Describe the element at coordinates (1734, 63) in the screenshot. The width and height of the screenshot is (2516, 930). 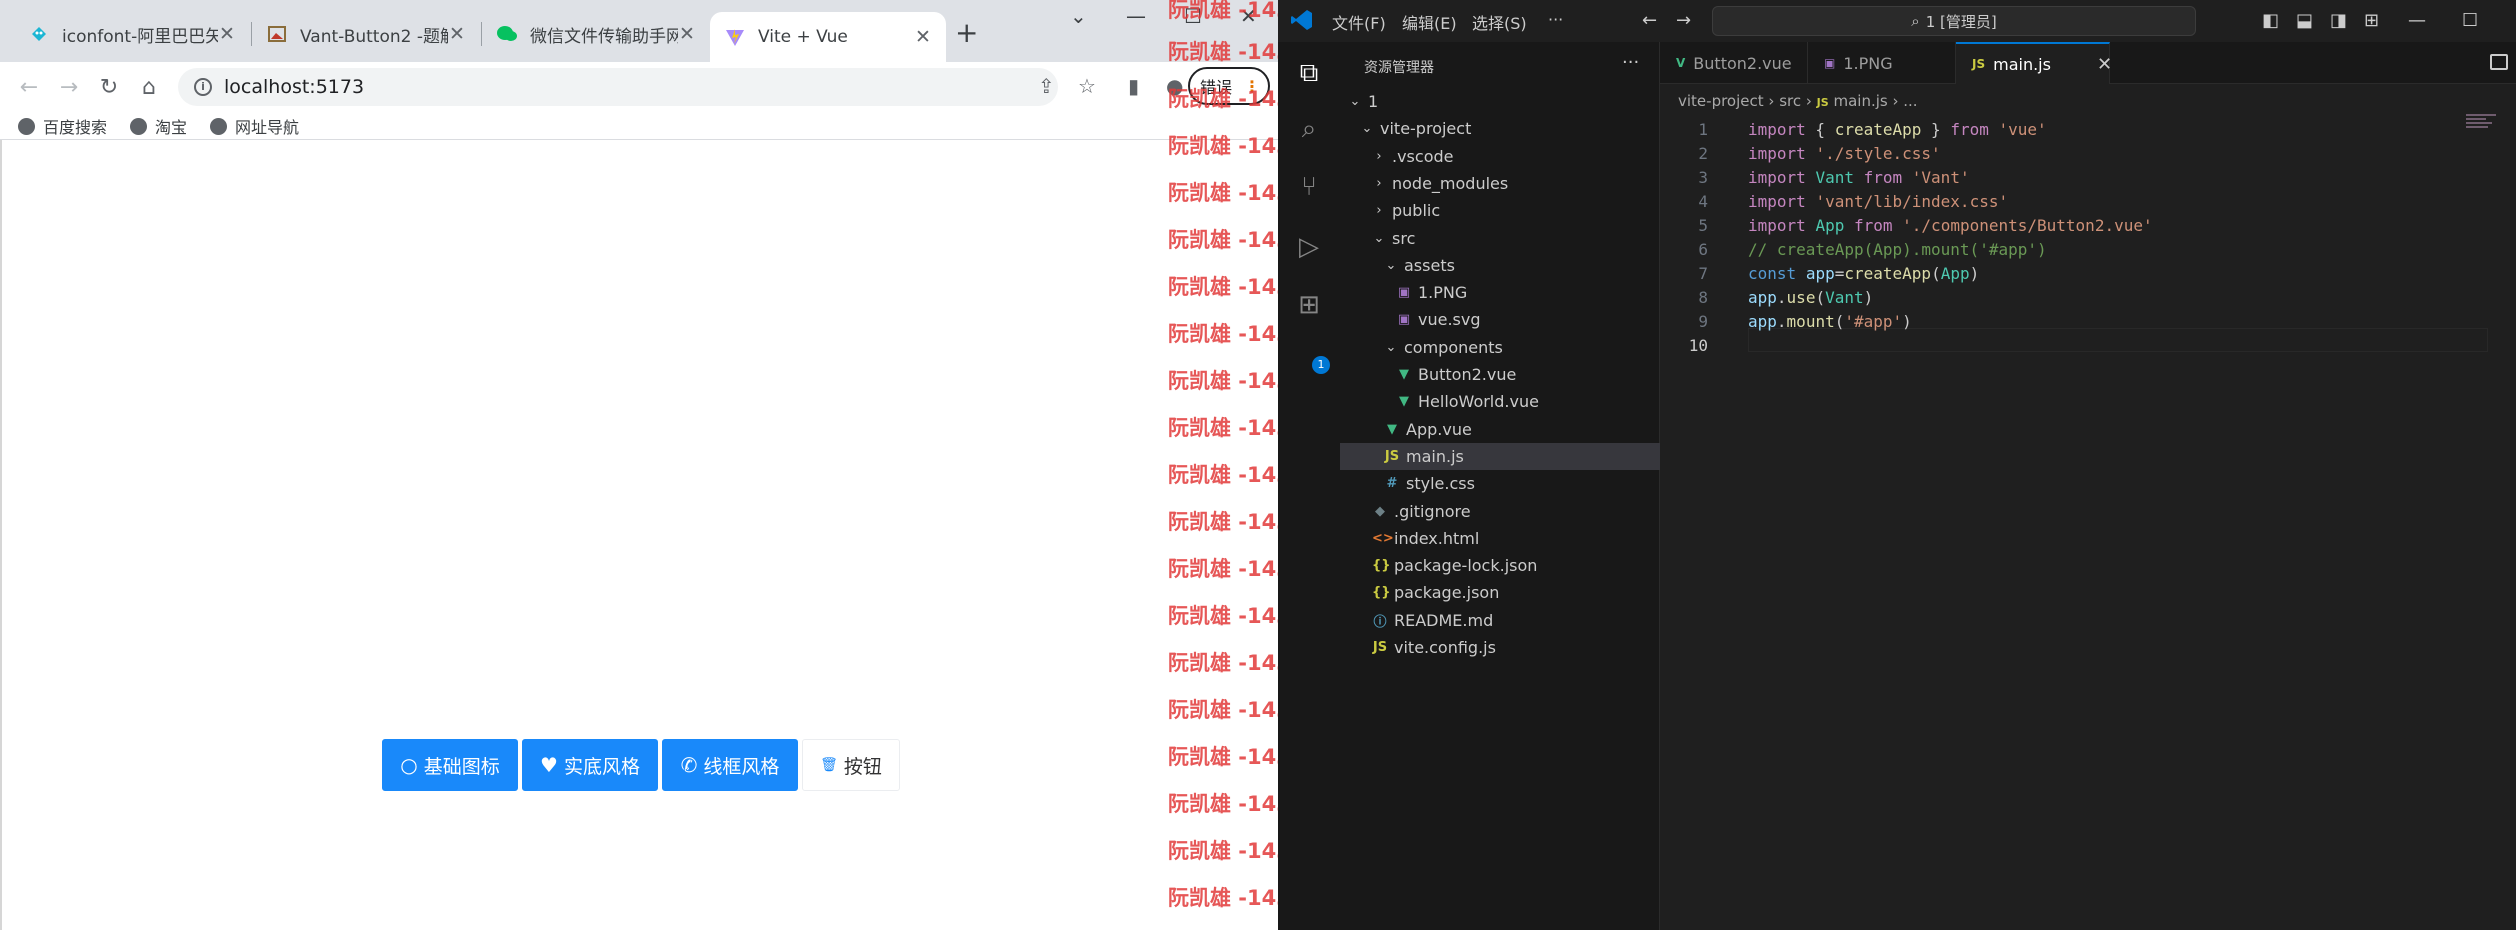
I see `tab-button2-vue: V Button2.vue` at that location.